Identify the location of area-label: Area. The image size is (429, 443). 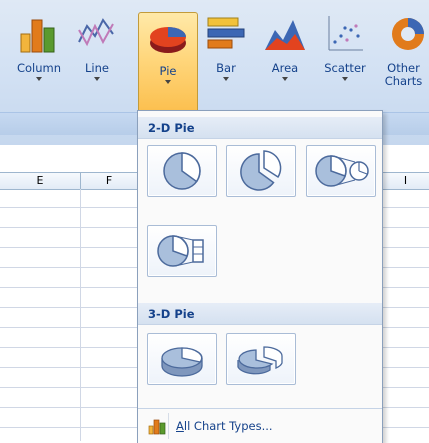
(285, 68).